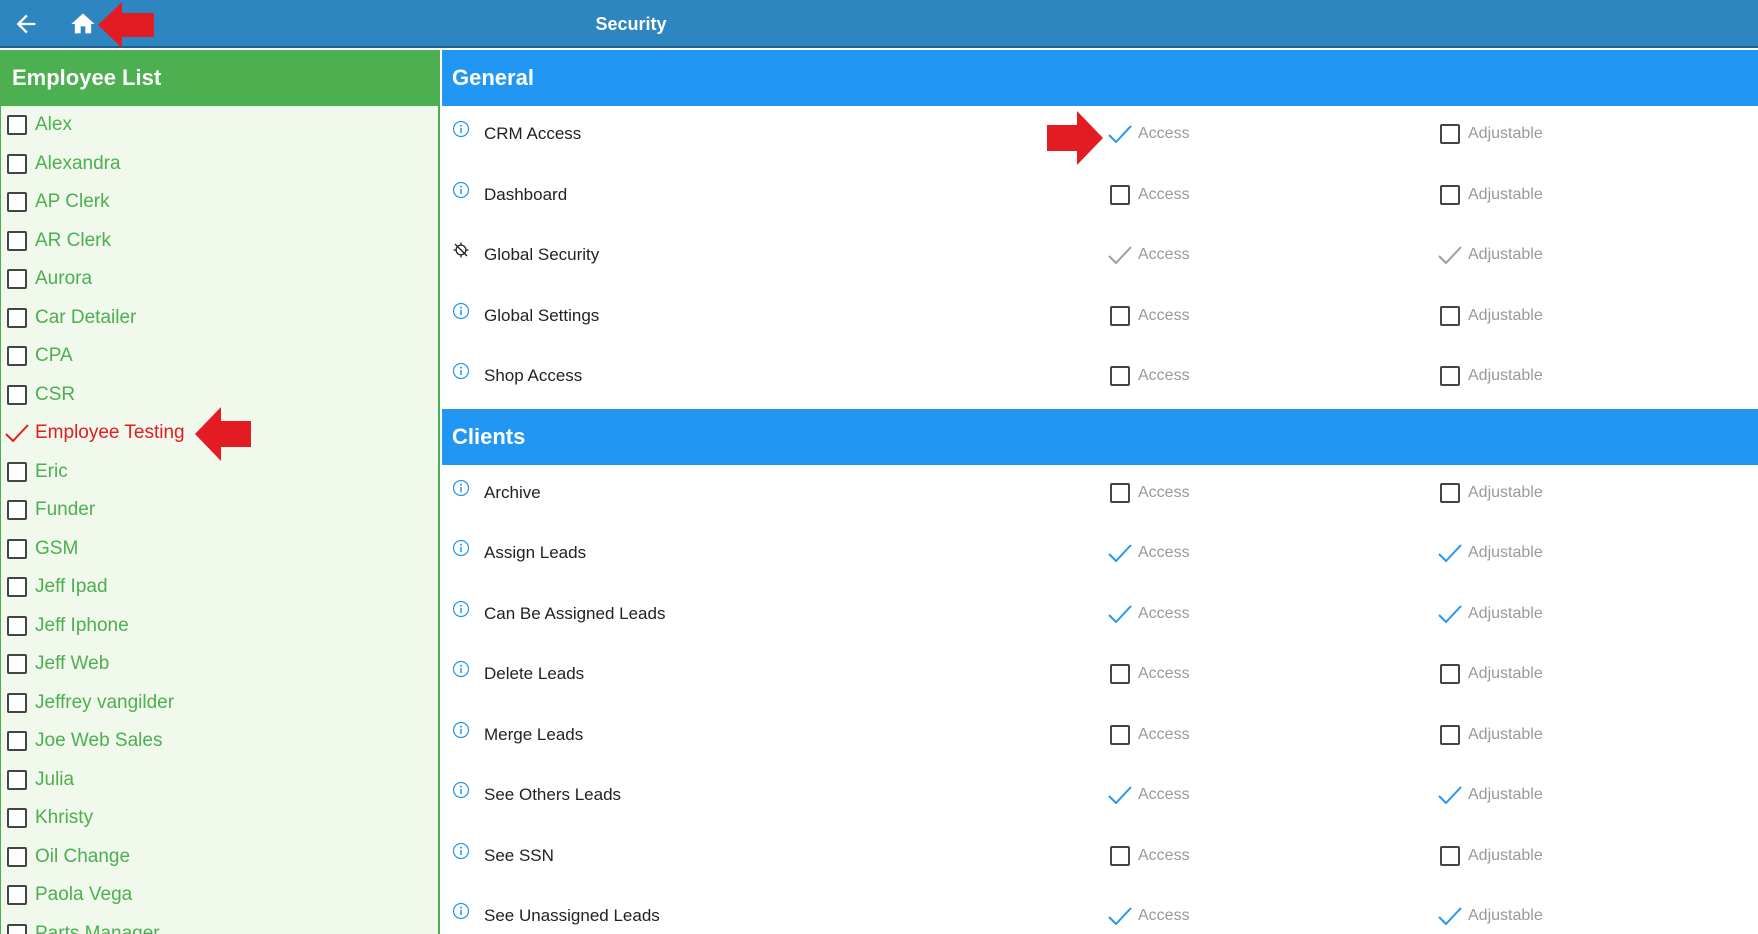 This screenshot has height=934, width=1758. What do you see at coordinates (219, 780) in the screenshot?
I see `employee-list-item: Julia` at bounding box center [219, 780].